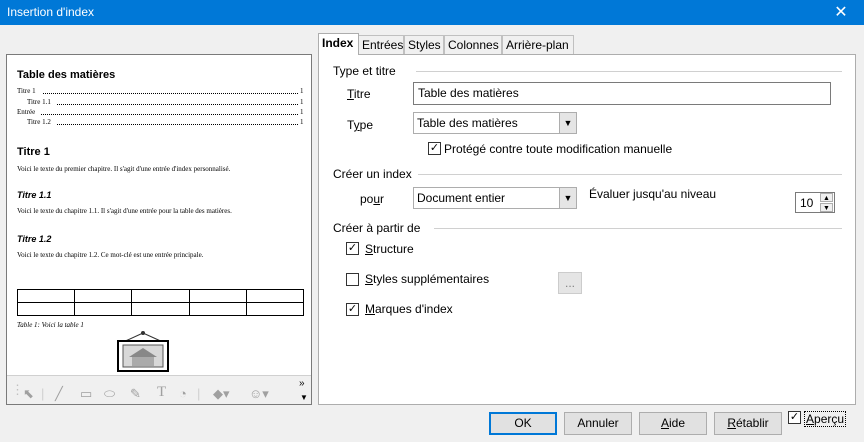  I want to click on title-label: Titre, so click(359, 94).